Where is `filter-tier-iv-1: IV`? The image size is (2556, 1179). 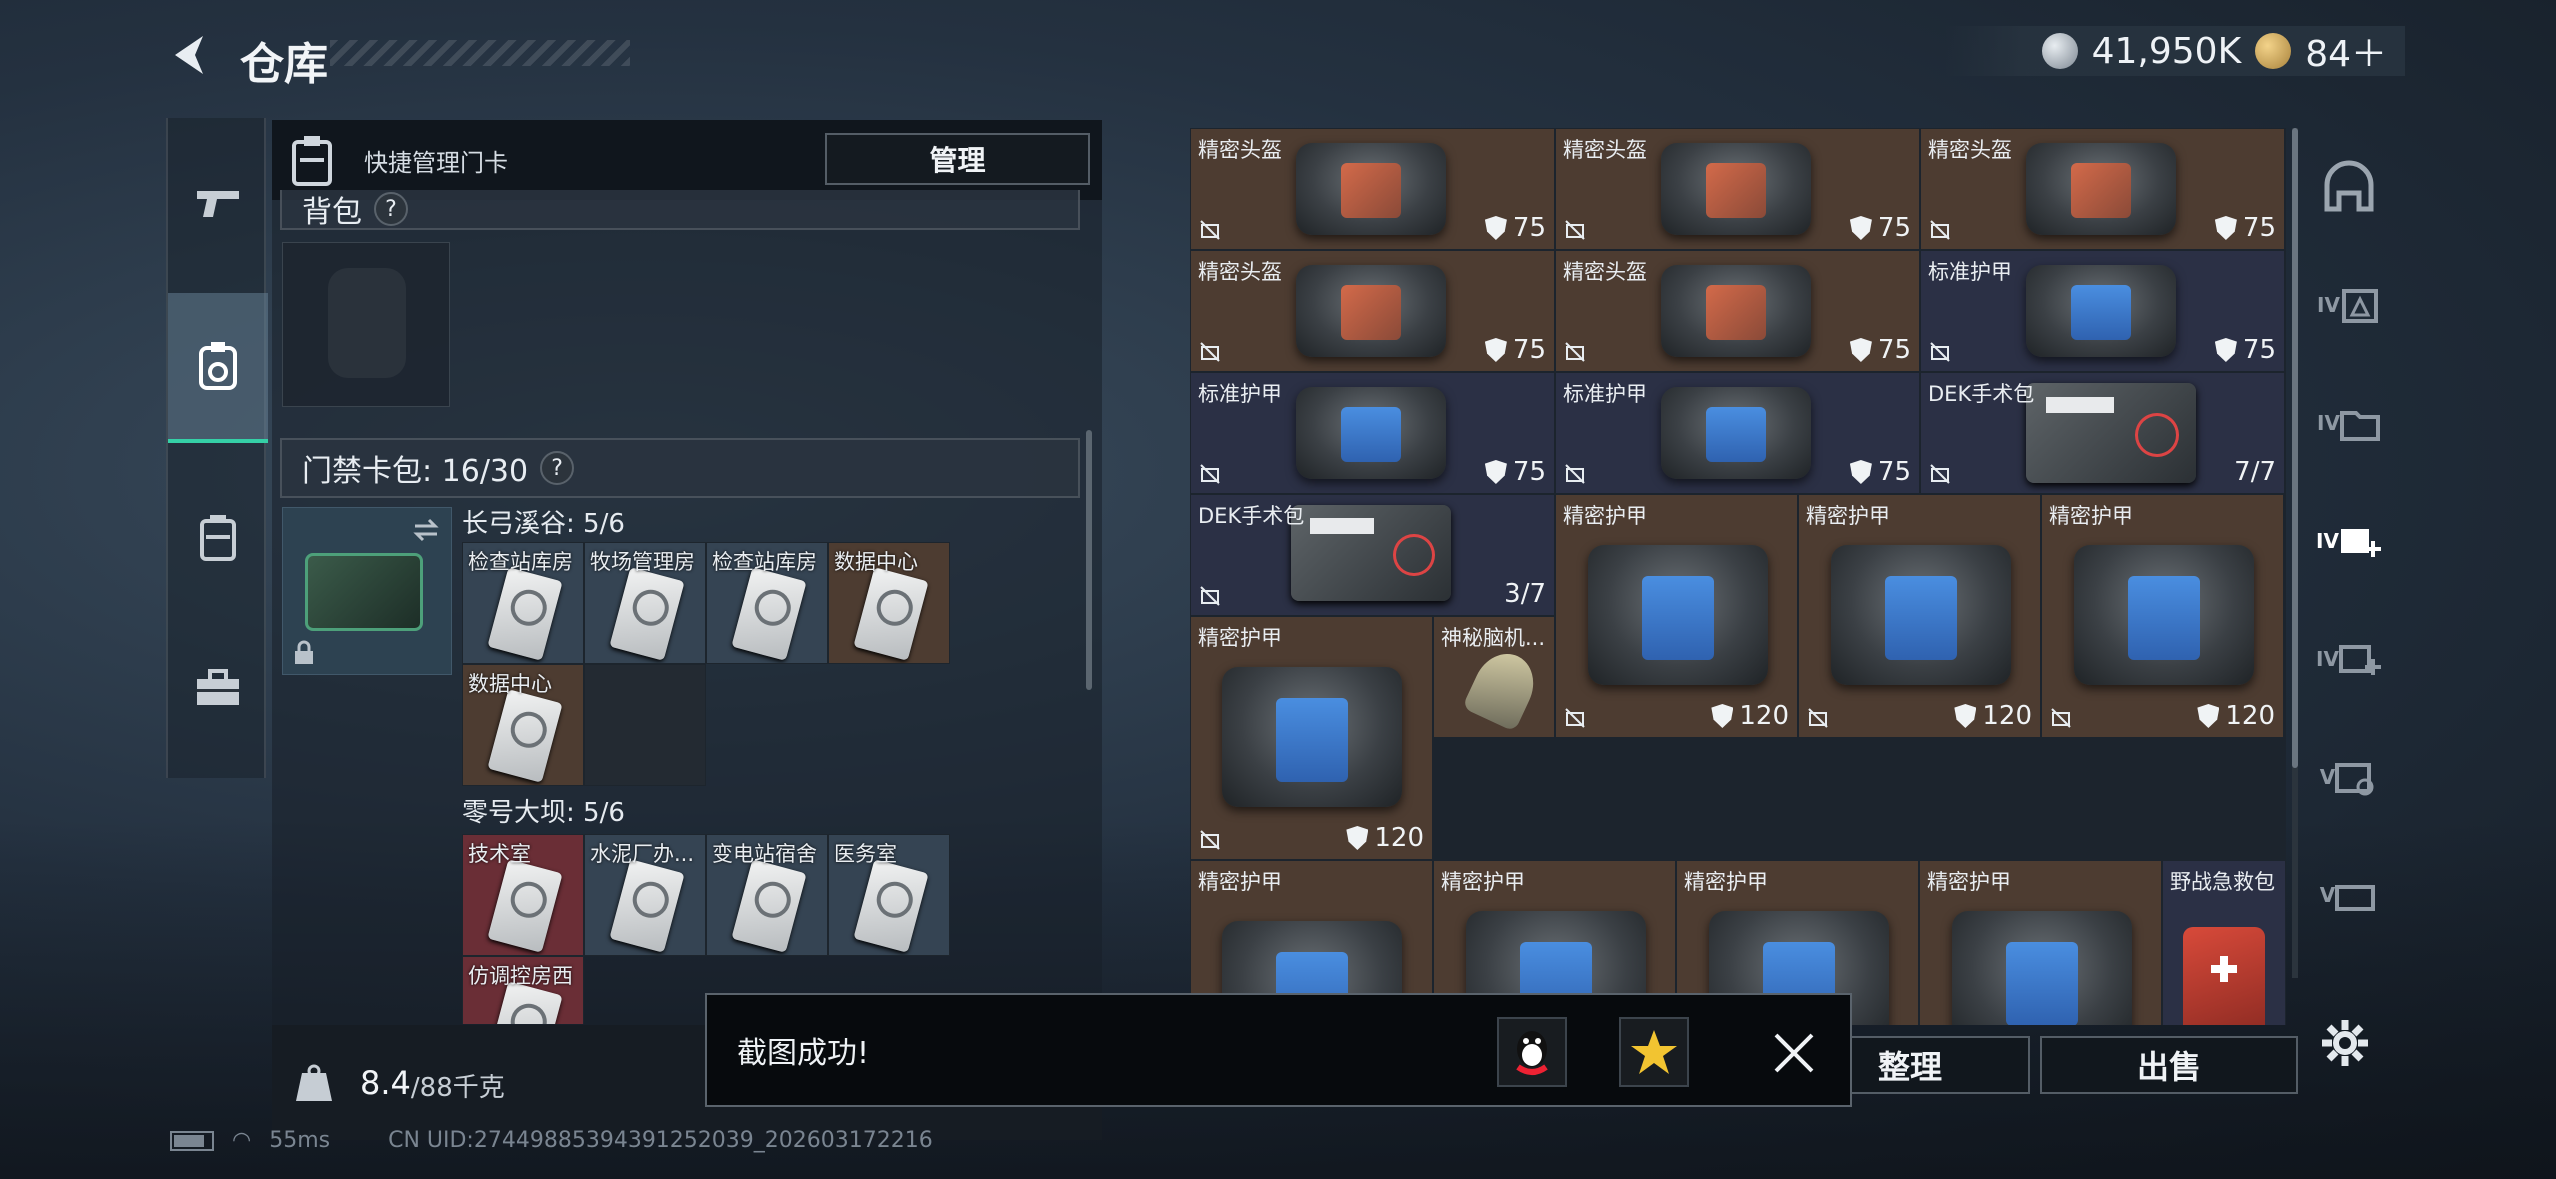
filter-tier-iv-1: IV is located at coordinates (2349, 305).